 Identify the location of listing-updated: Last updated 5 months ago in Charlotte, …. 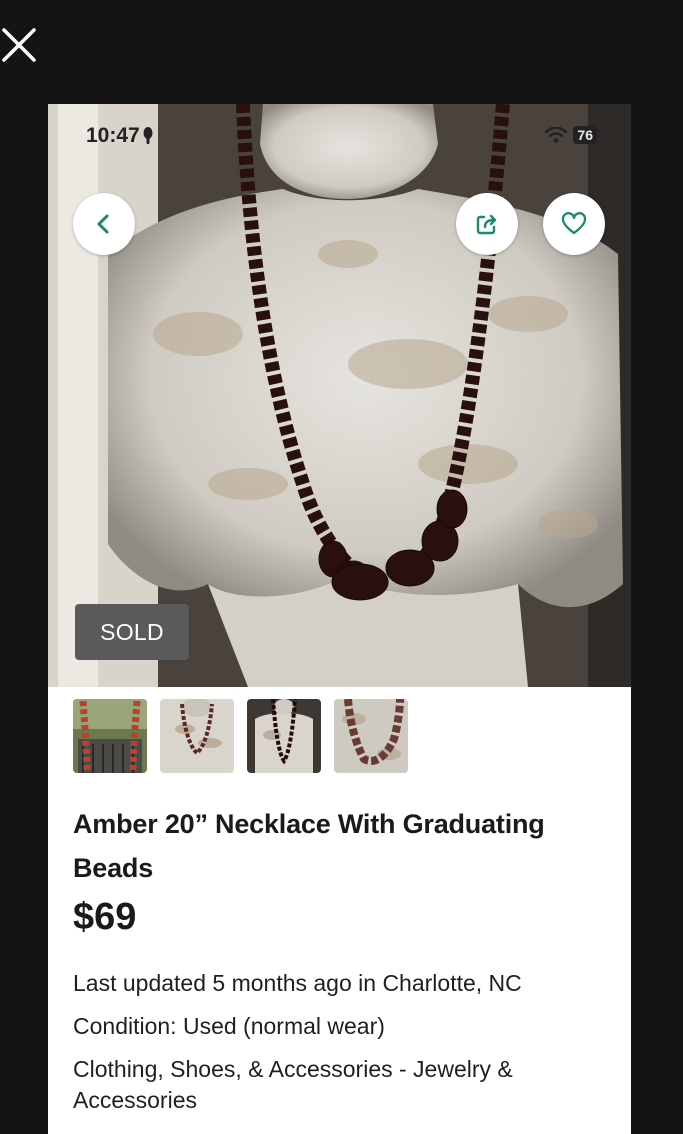
(297, 983).